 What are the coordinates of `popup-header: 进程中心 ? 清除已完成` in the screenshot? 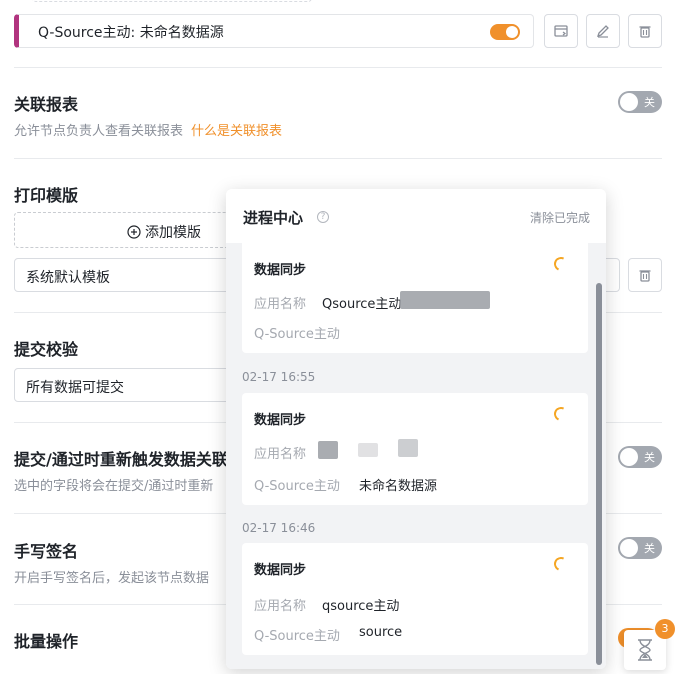 It's located at (416, 216).